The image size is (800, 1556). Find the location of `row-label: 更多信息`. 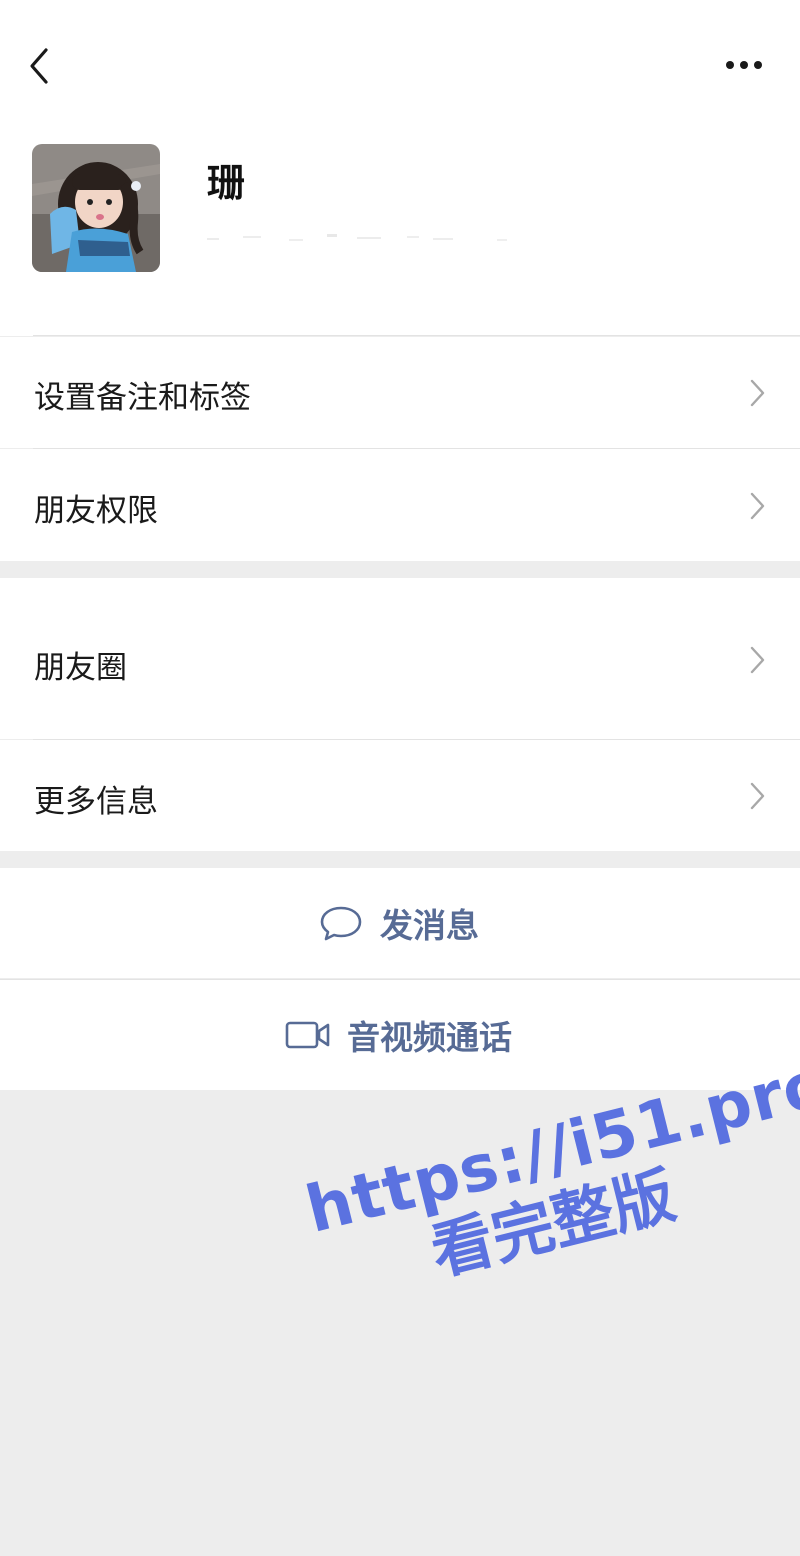

row-label: 更多信息 is located at coordinates (96, 802).